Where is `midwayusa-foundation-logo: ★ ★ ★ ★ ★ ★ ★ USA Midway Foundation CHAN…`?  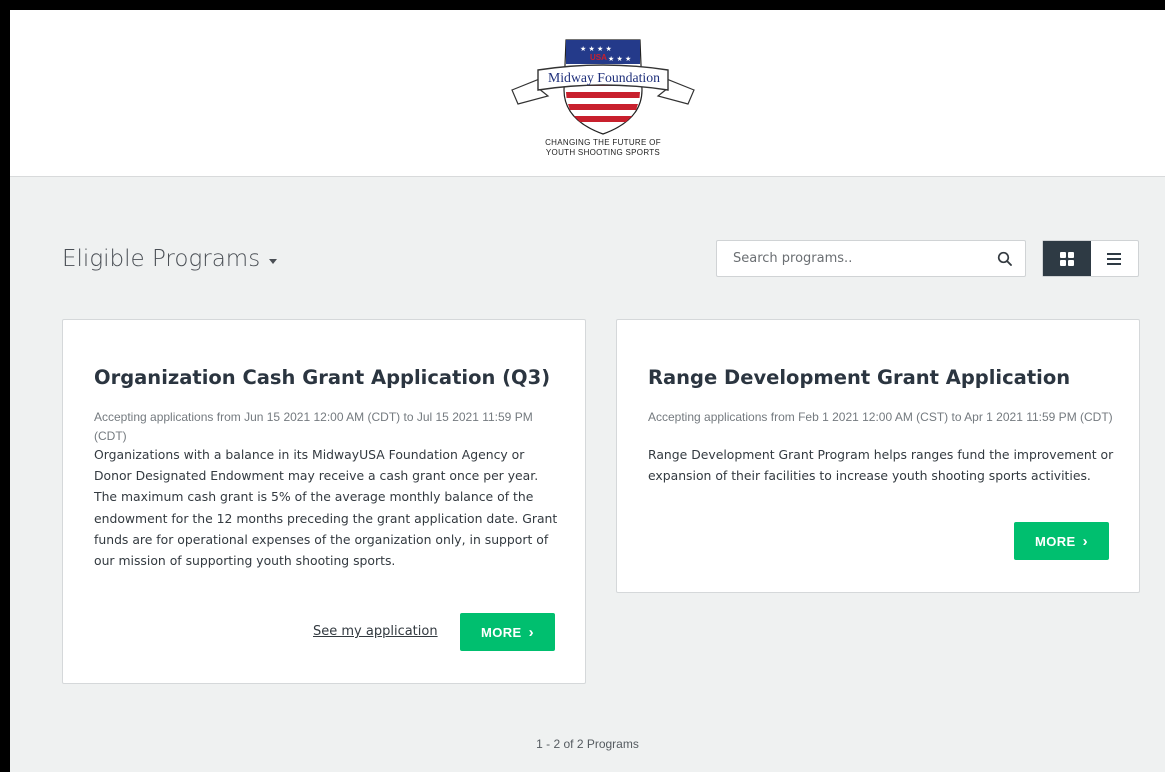 midwayusa-foundation-logo: ★ ★ ★ ★ ★ ★ ★ USA Midway Foundation CHAN… is located at coordinates (603, 99).